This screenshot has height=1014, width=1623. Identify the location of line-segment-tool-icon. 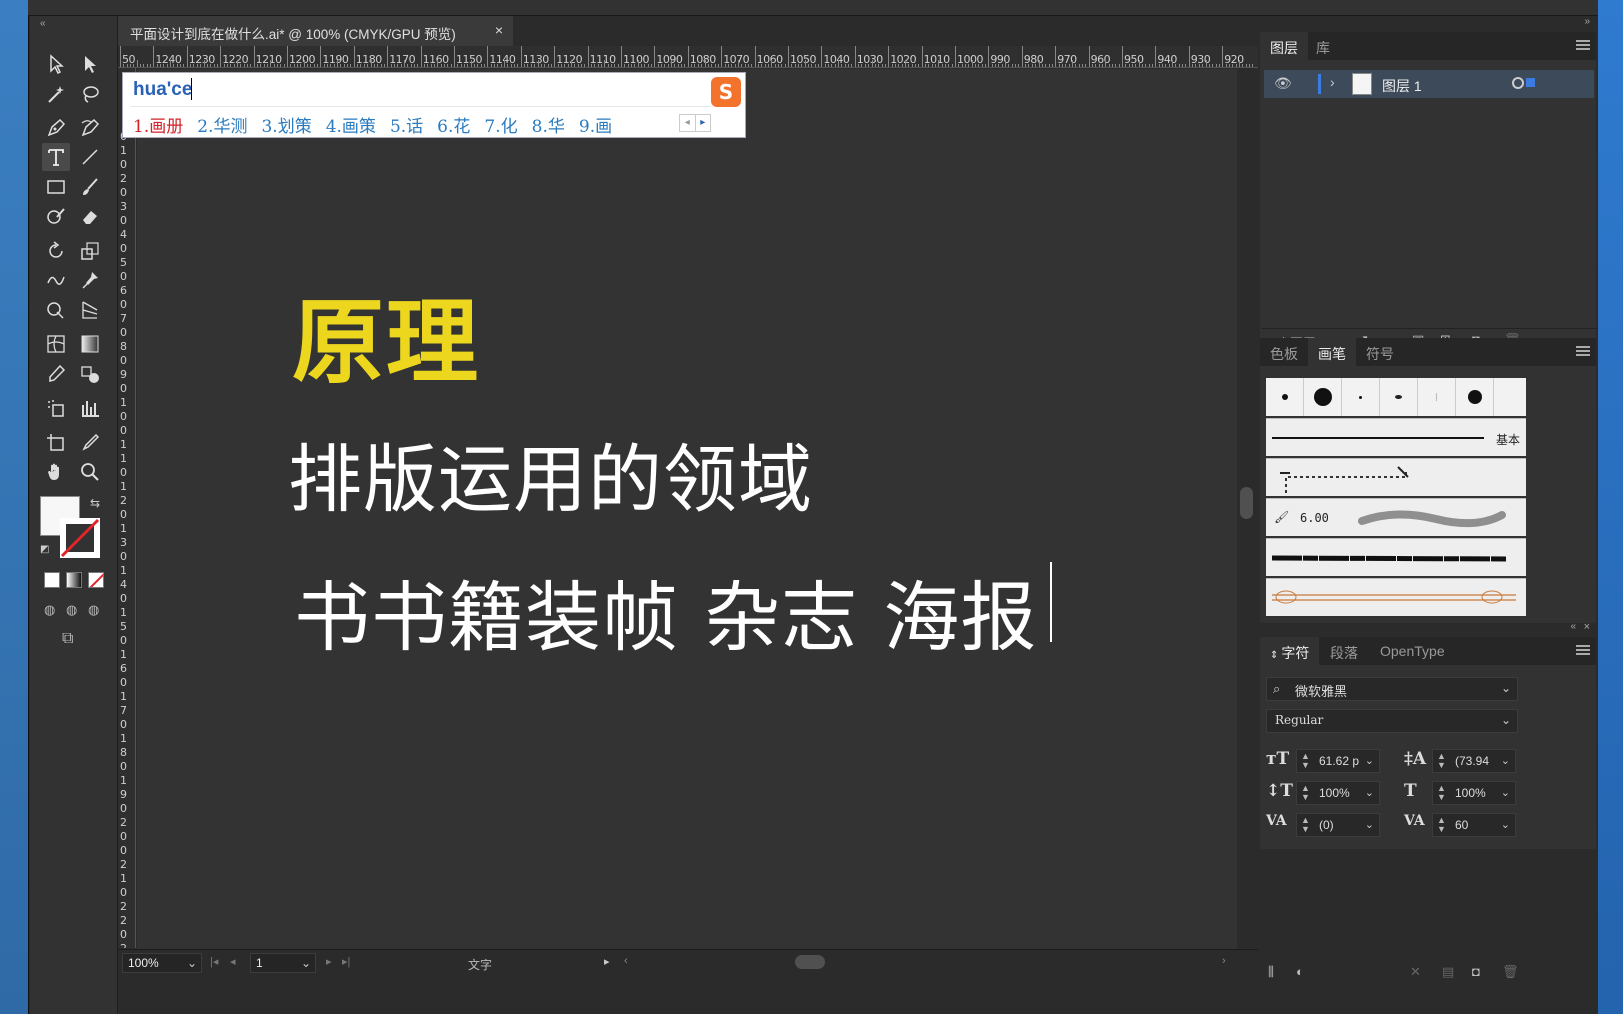
(90, 157).